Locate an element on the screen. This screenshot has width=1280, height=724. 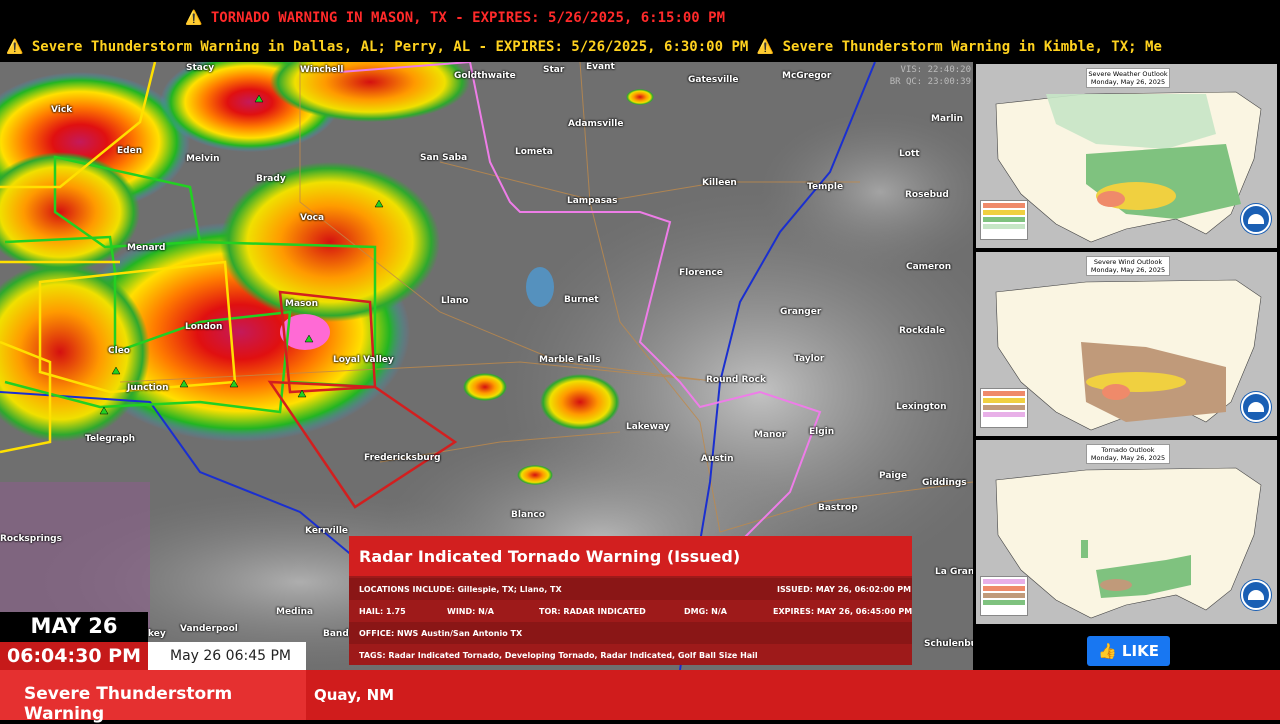
alert-hail: HAIL: 1.75 is located at coordinates (382, 611).